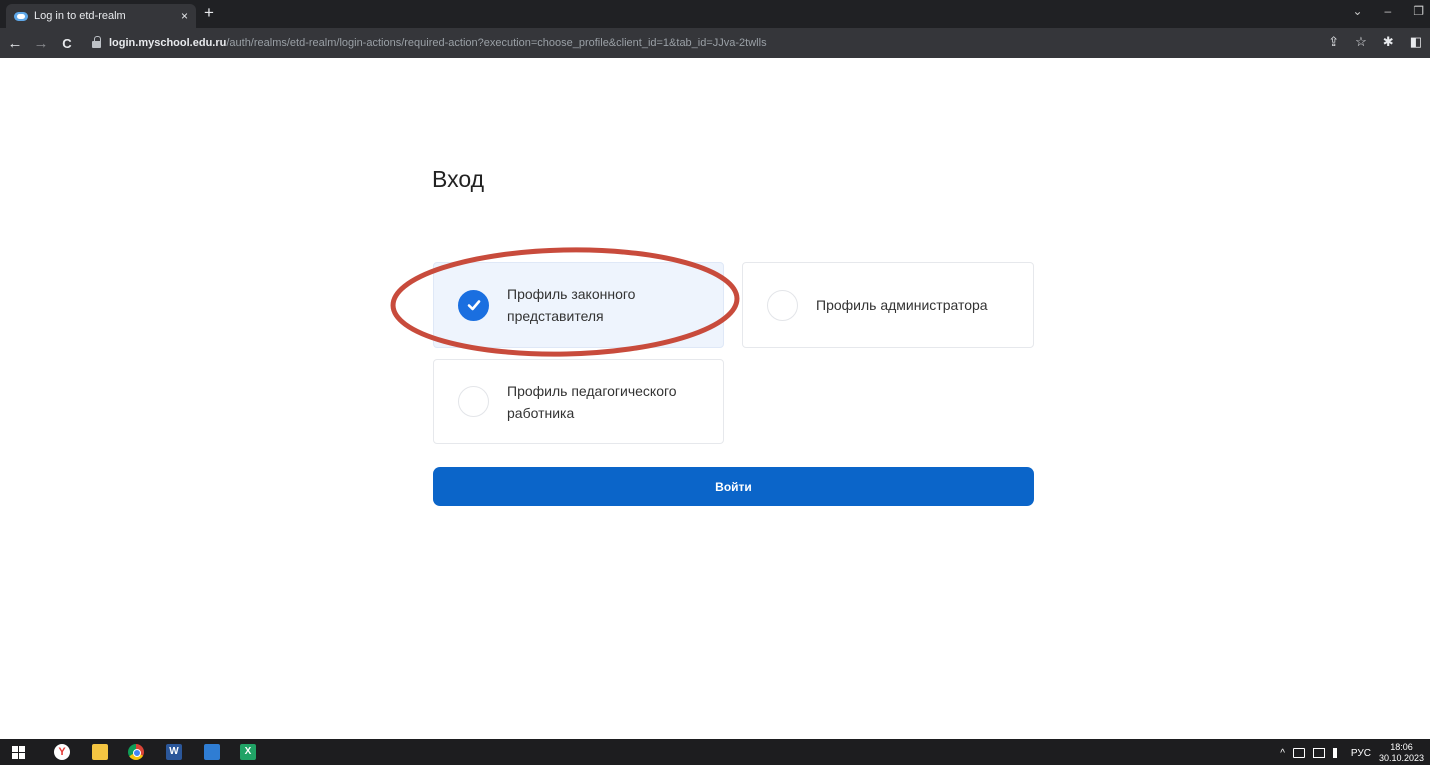 This screenshot has height=765, width=1430. What do you see at coordinates (1401, 758) in the screenshot?
I see `clock-date: 30.10.2023` at bounding box center [1401, 758].